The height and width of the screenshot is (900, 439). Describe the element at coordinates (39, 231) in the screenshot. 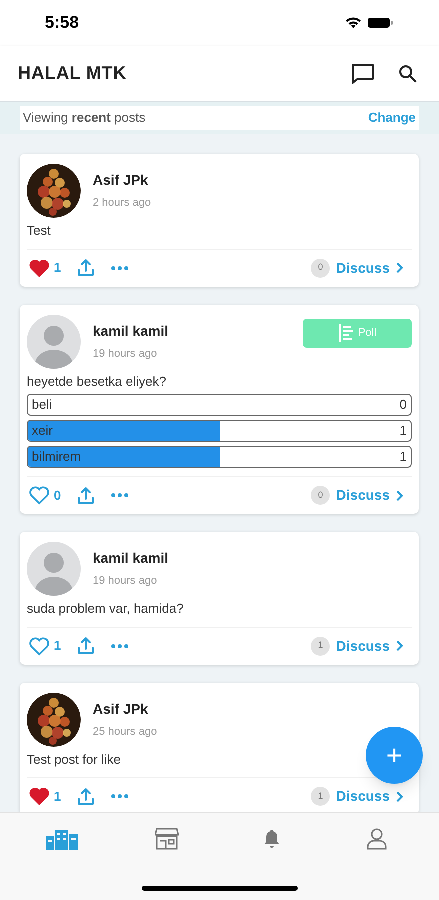

I see `post-text: Test` at that location.